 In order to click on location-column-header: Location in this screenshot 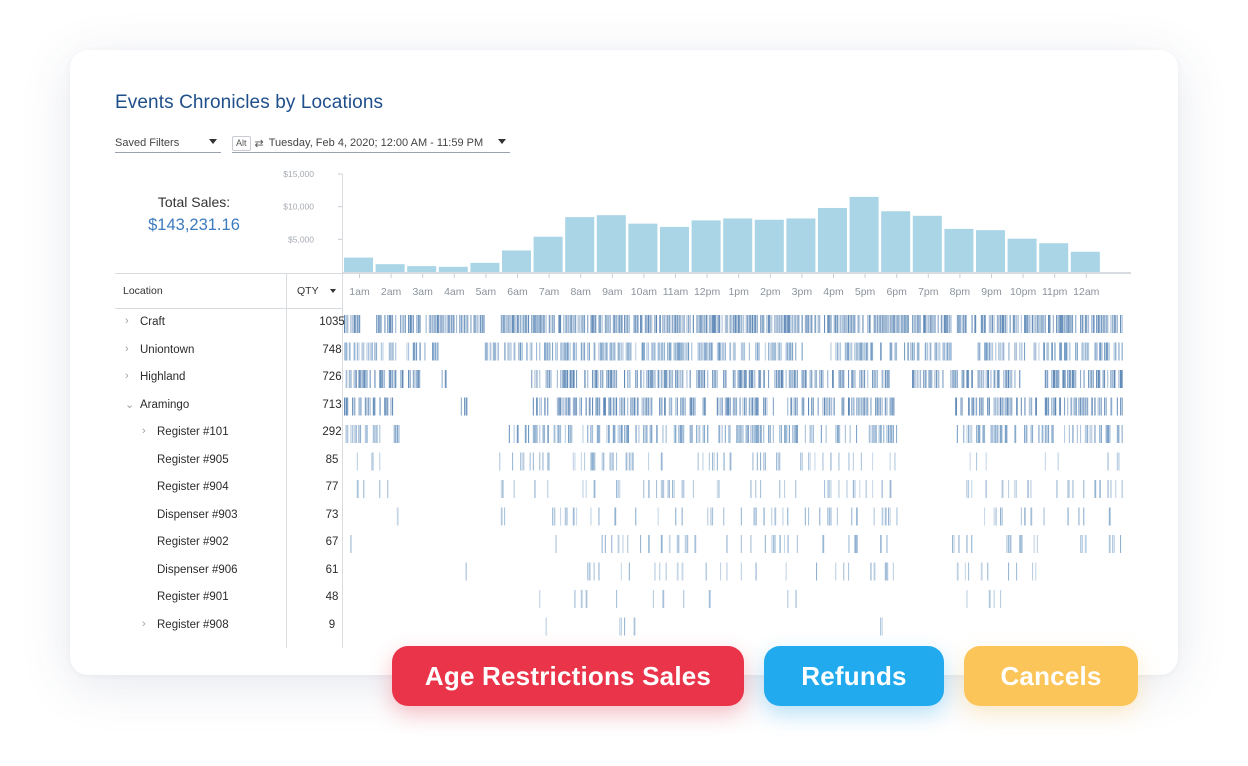, I will do `click(143, 291)`.